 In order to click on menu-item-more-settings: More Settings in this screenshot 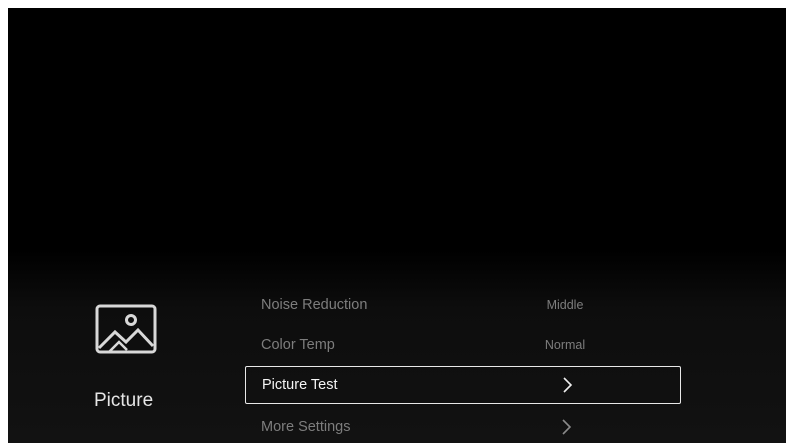, I will do `click(463, 425)`.